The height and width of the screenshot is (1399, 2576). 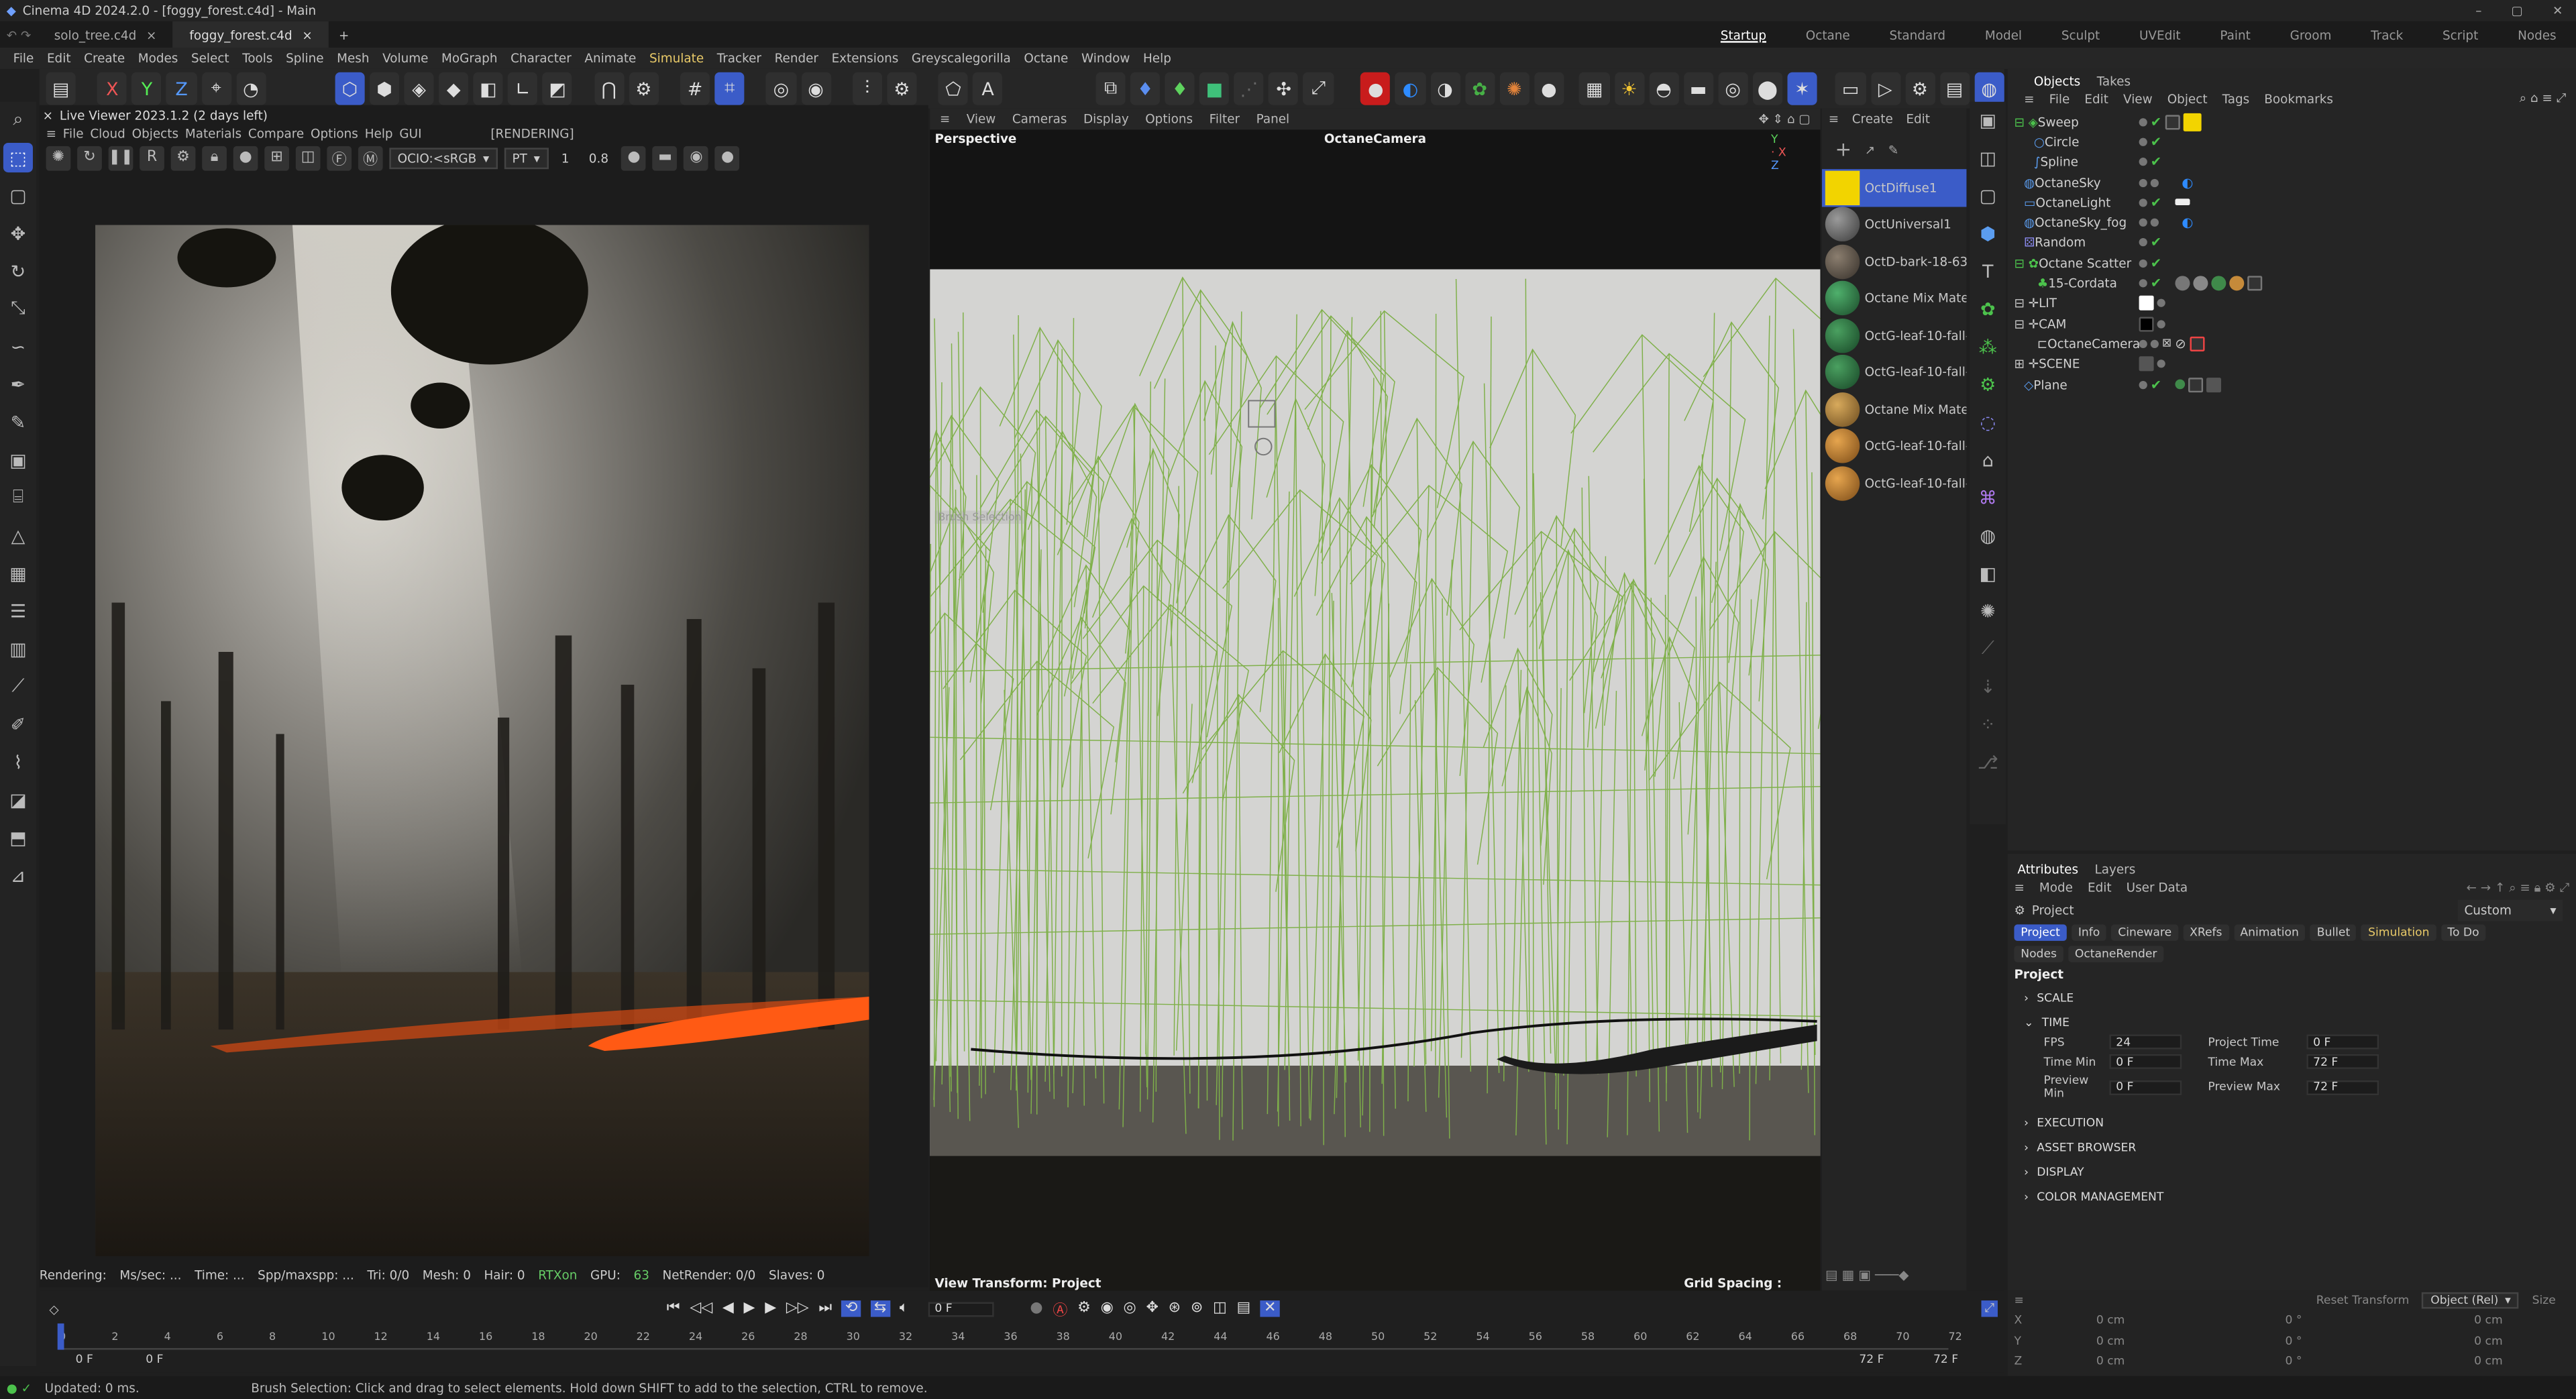 What do you see at coordinates (2292, 182) in the screenshot?
I see `object-row-octanesky: ◍ OctaneSky ◐` at bounding box center [2292, 182].